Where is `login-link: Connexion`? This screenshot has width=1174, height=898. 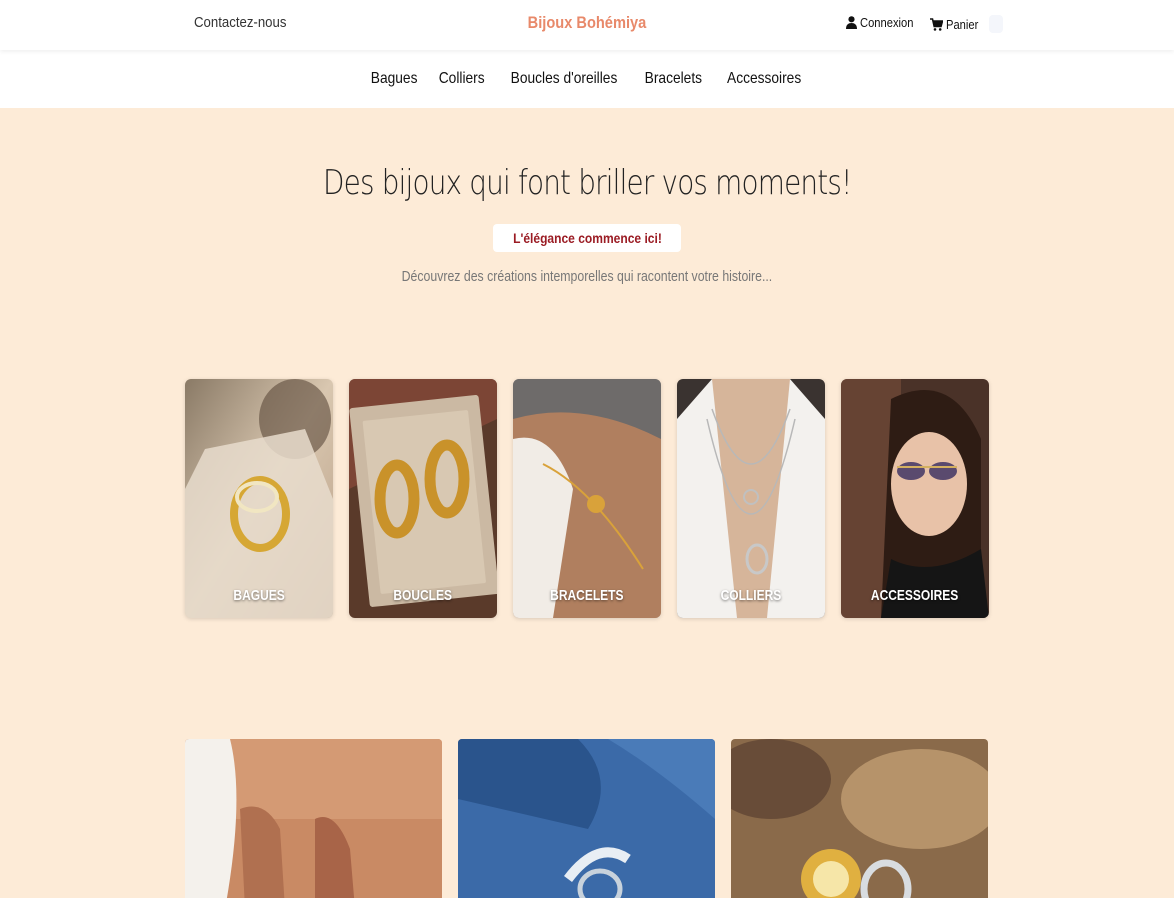 login-link: Connexion is located at coordinates (884, 22).